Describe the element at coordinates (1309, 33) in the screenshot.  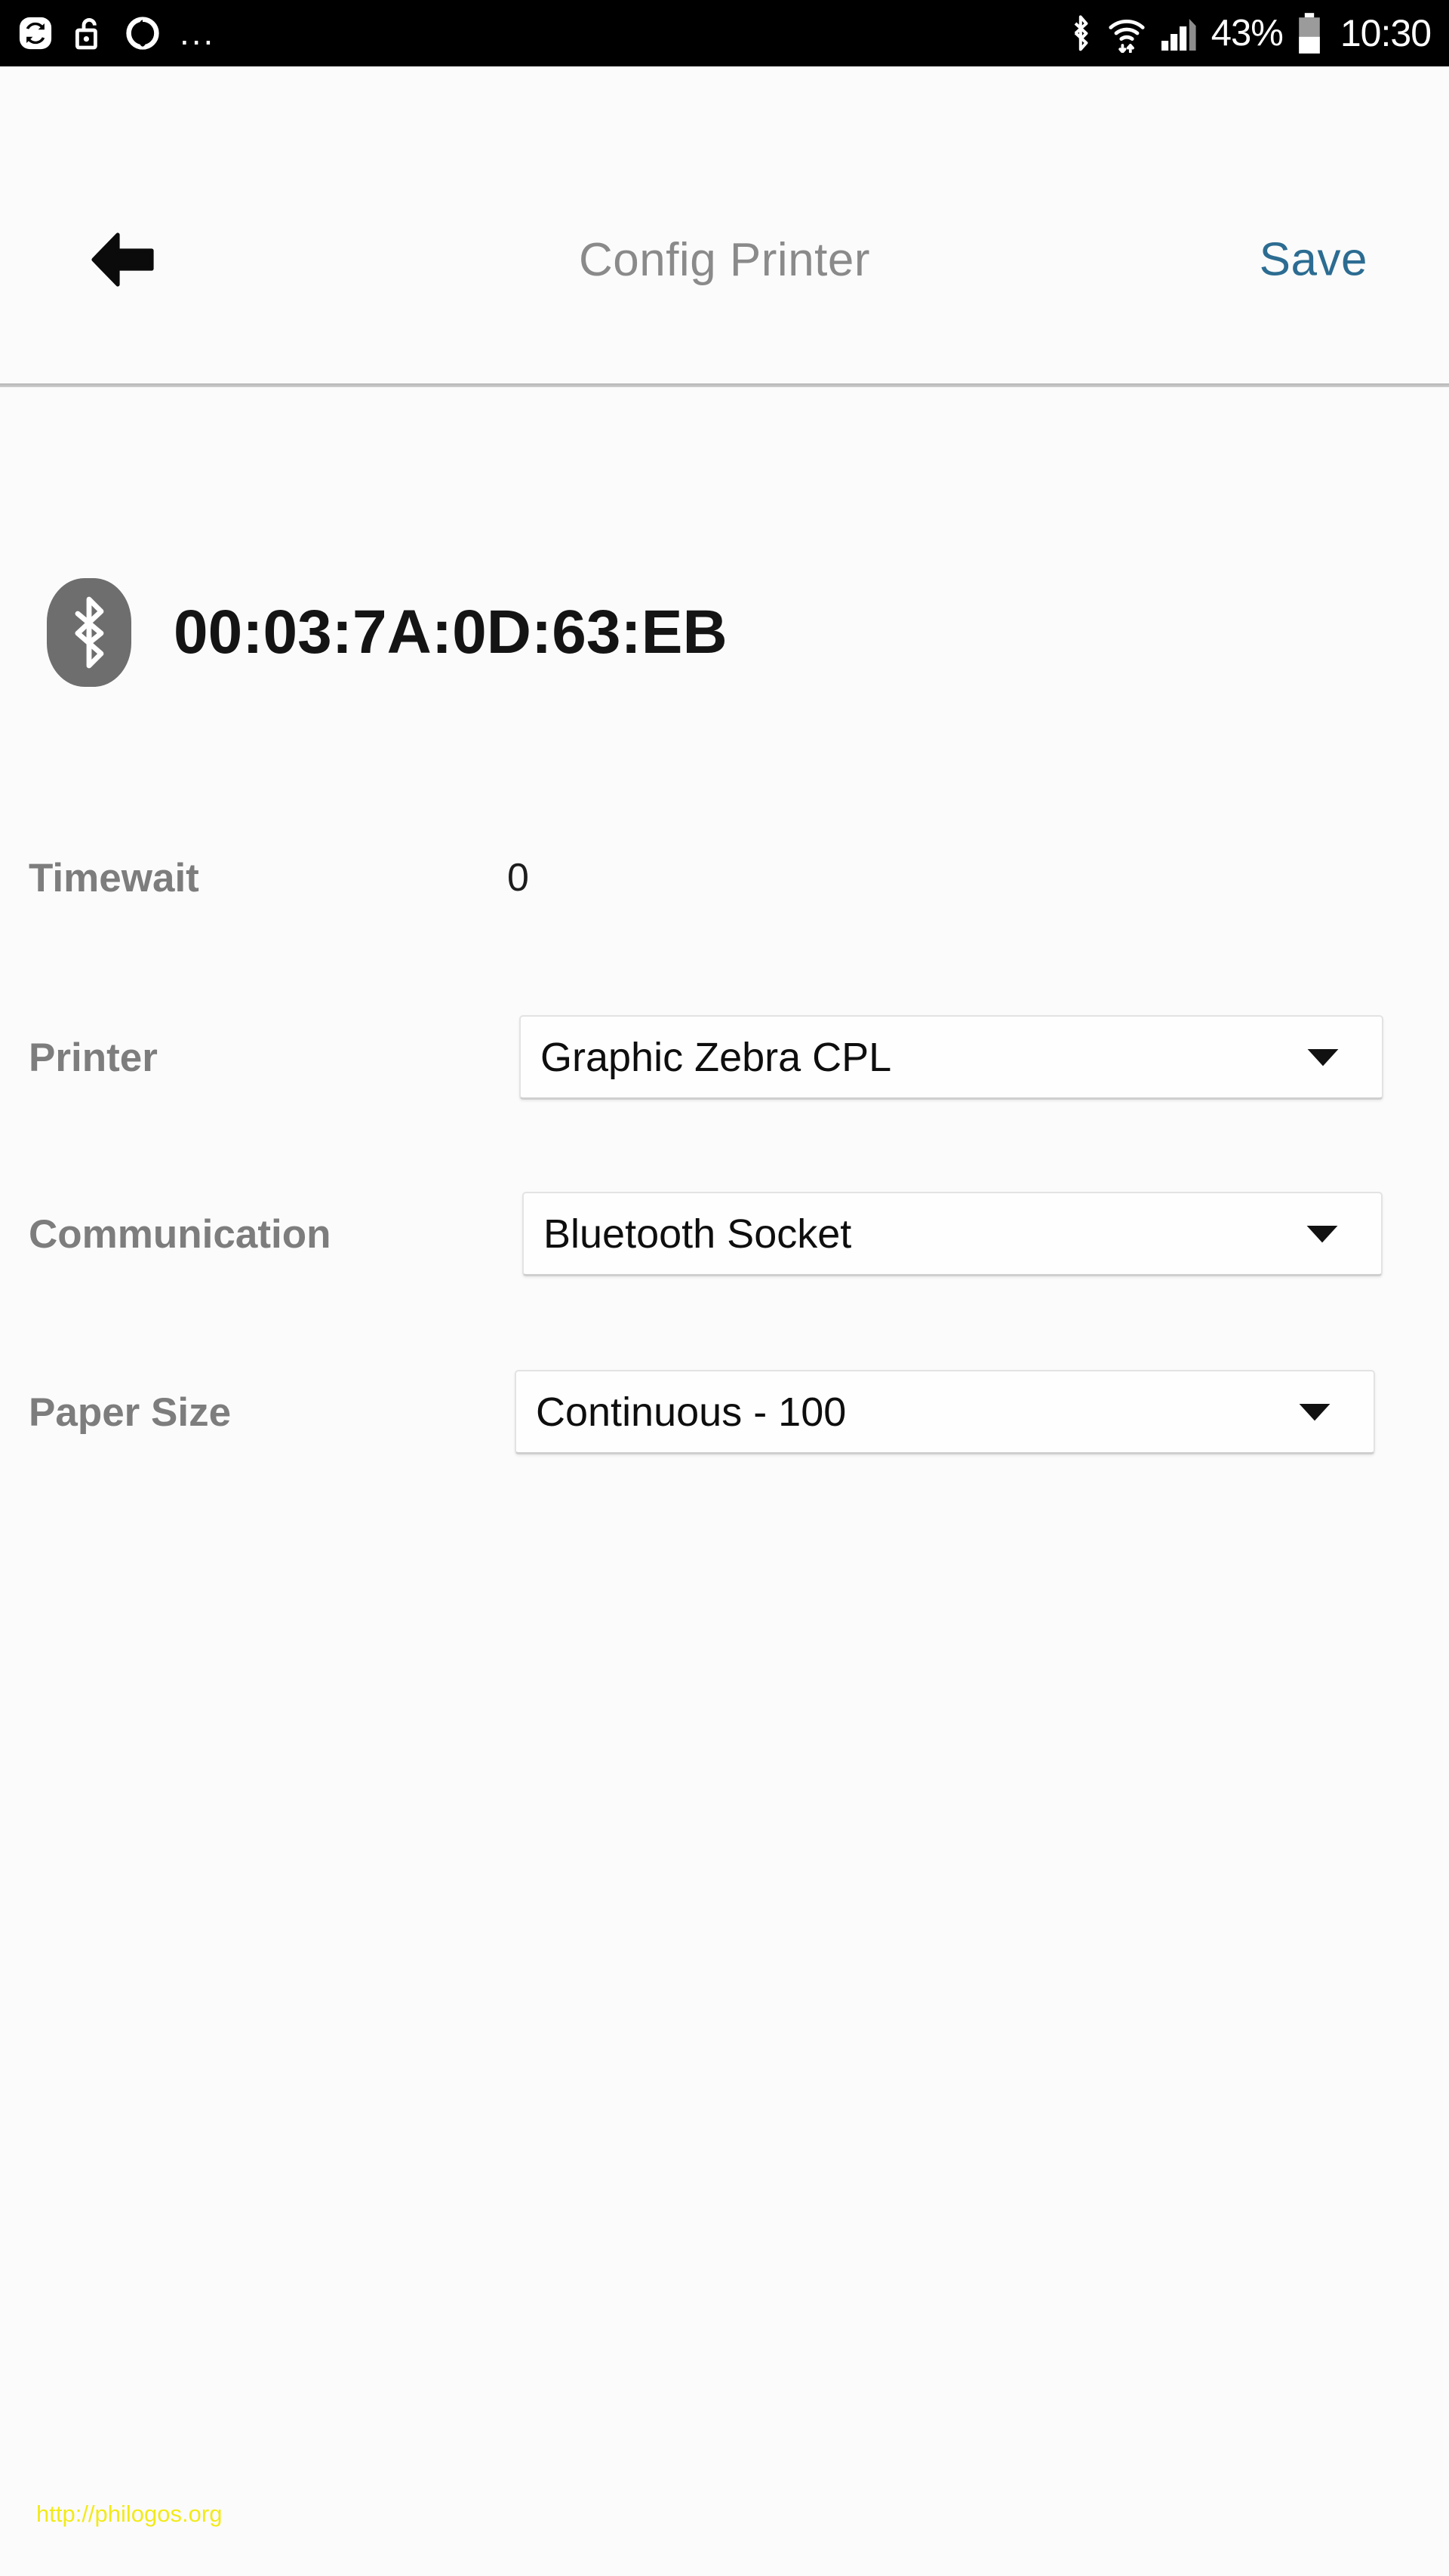
I see `battery-icon` at that location.